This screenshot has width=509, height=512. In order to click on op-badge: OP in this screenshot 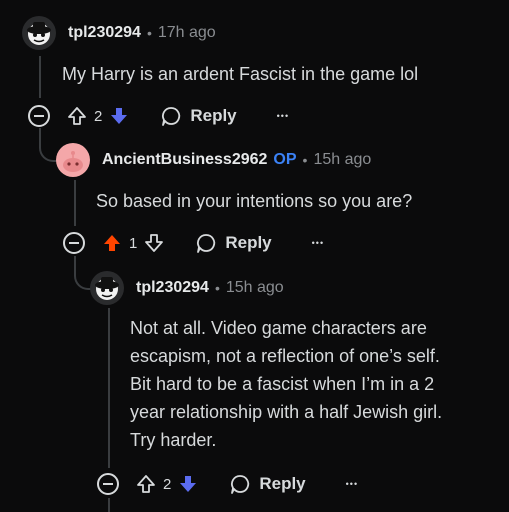, I will do `click(285, 159)`.